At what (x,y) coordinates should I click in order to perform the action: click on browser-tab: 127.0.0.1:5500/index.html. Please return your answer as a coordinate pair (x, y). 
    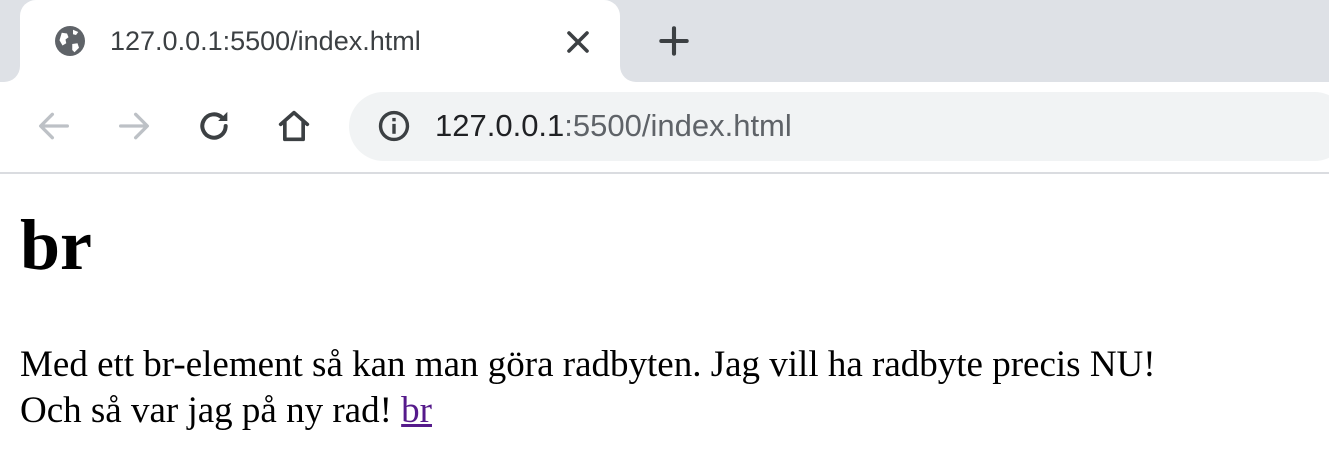
    Looking at the image, I should click on (320, 41).